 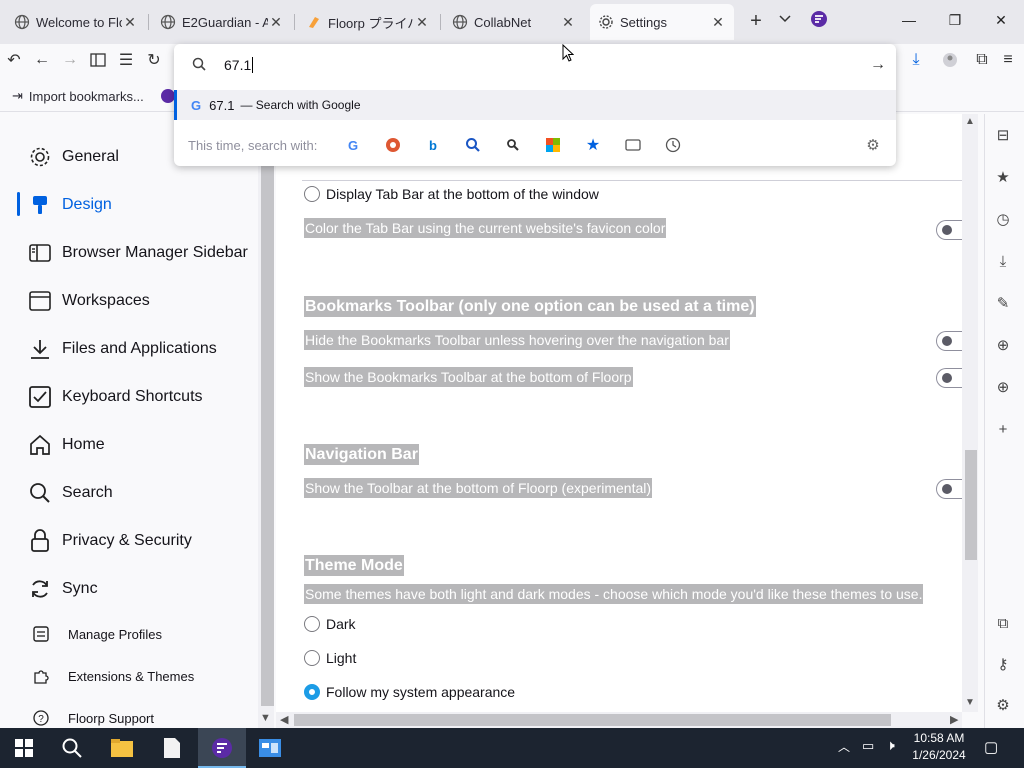 What do you see at coordinates (115, 634) in the screenshot?
I see `category-label: Manage Profiles` at bounding box center [115, 634].